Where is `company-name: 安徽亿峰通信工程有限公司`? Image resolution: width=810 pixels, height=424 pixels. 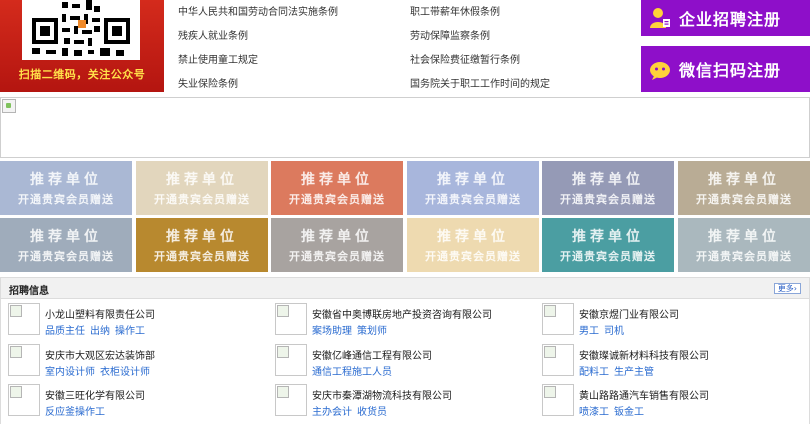
company-name: 安徽亿峰通信工程有限公司 is located at coordinates (372, 354).